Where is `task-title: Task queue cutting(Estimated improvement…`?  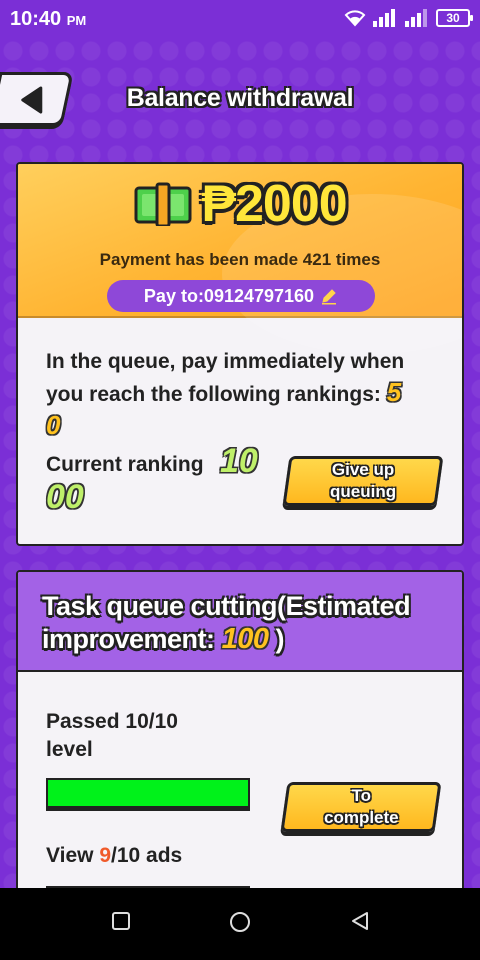 task-title: Task queue cutting(Estimated improvement… is located at coordinates (247, 623).